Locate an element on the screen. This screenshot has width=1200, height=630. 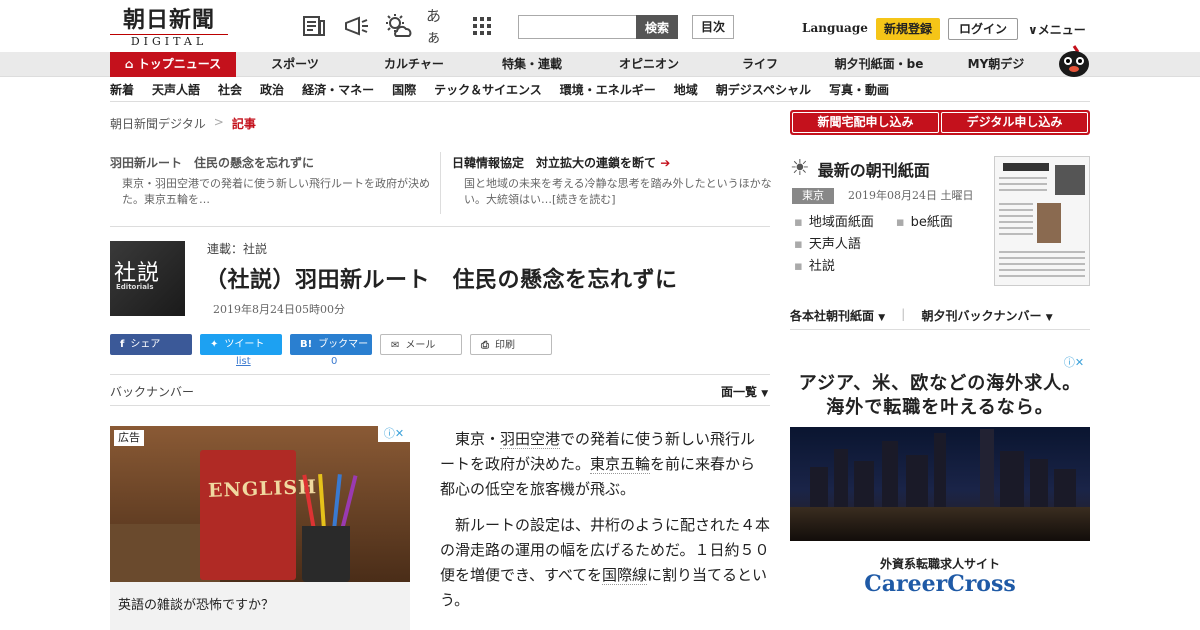
search-input is located at coordinates (577, 27).